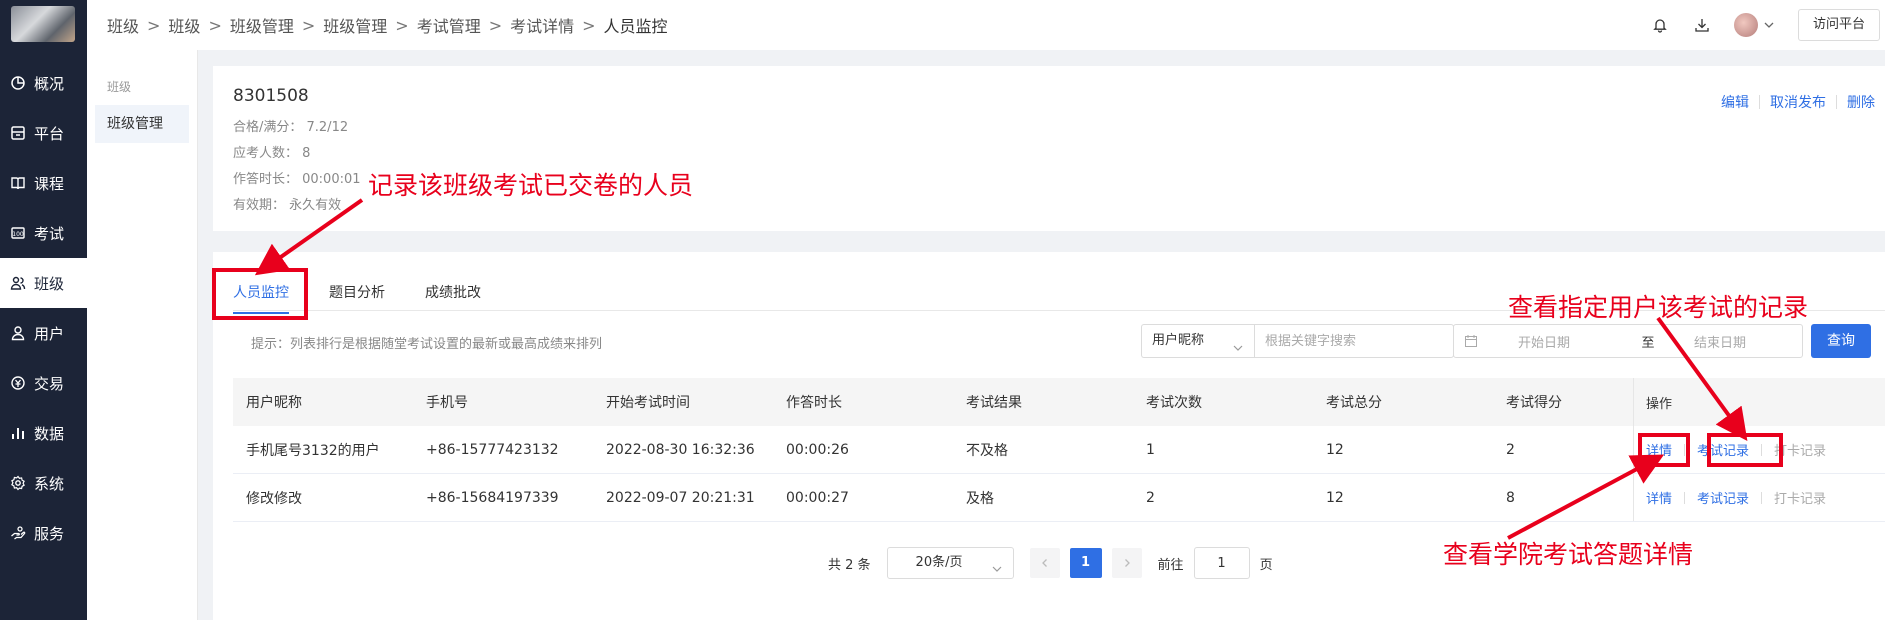 This screenshot has width=1885, height=620. What do you see at coordinates (1568, 554) in the screenshot?
I see `annotation-view-detail: 查看学院考试答题详情` at bounding box center [1568, 554].